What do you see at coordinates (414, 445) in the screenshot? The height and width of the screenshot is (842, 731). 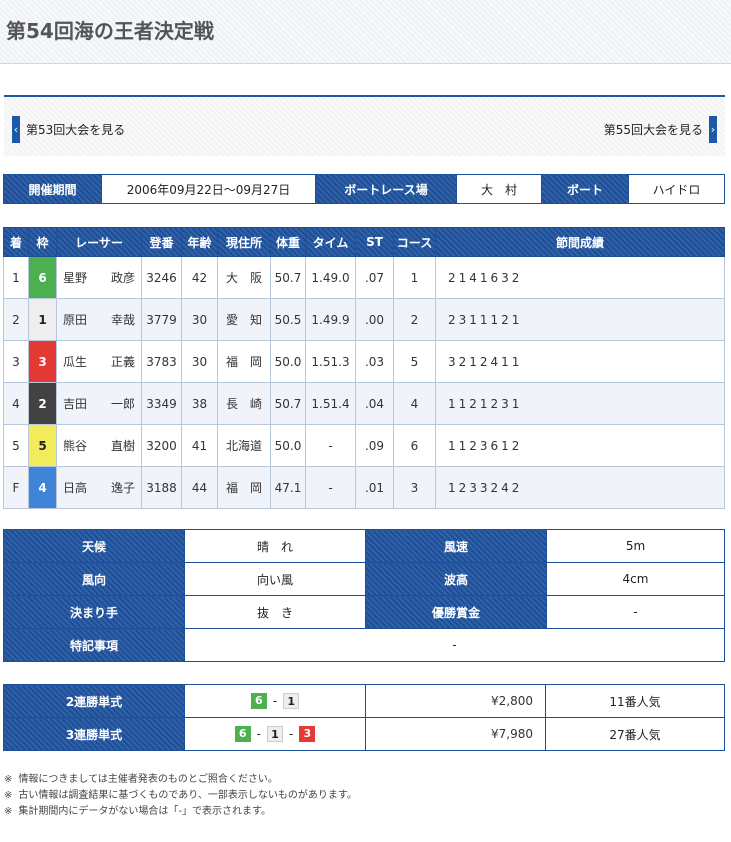 I see `course: 6` at bounding box center [414, 445].